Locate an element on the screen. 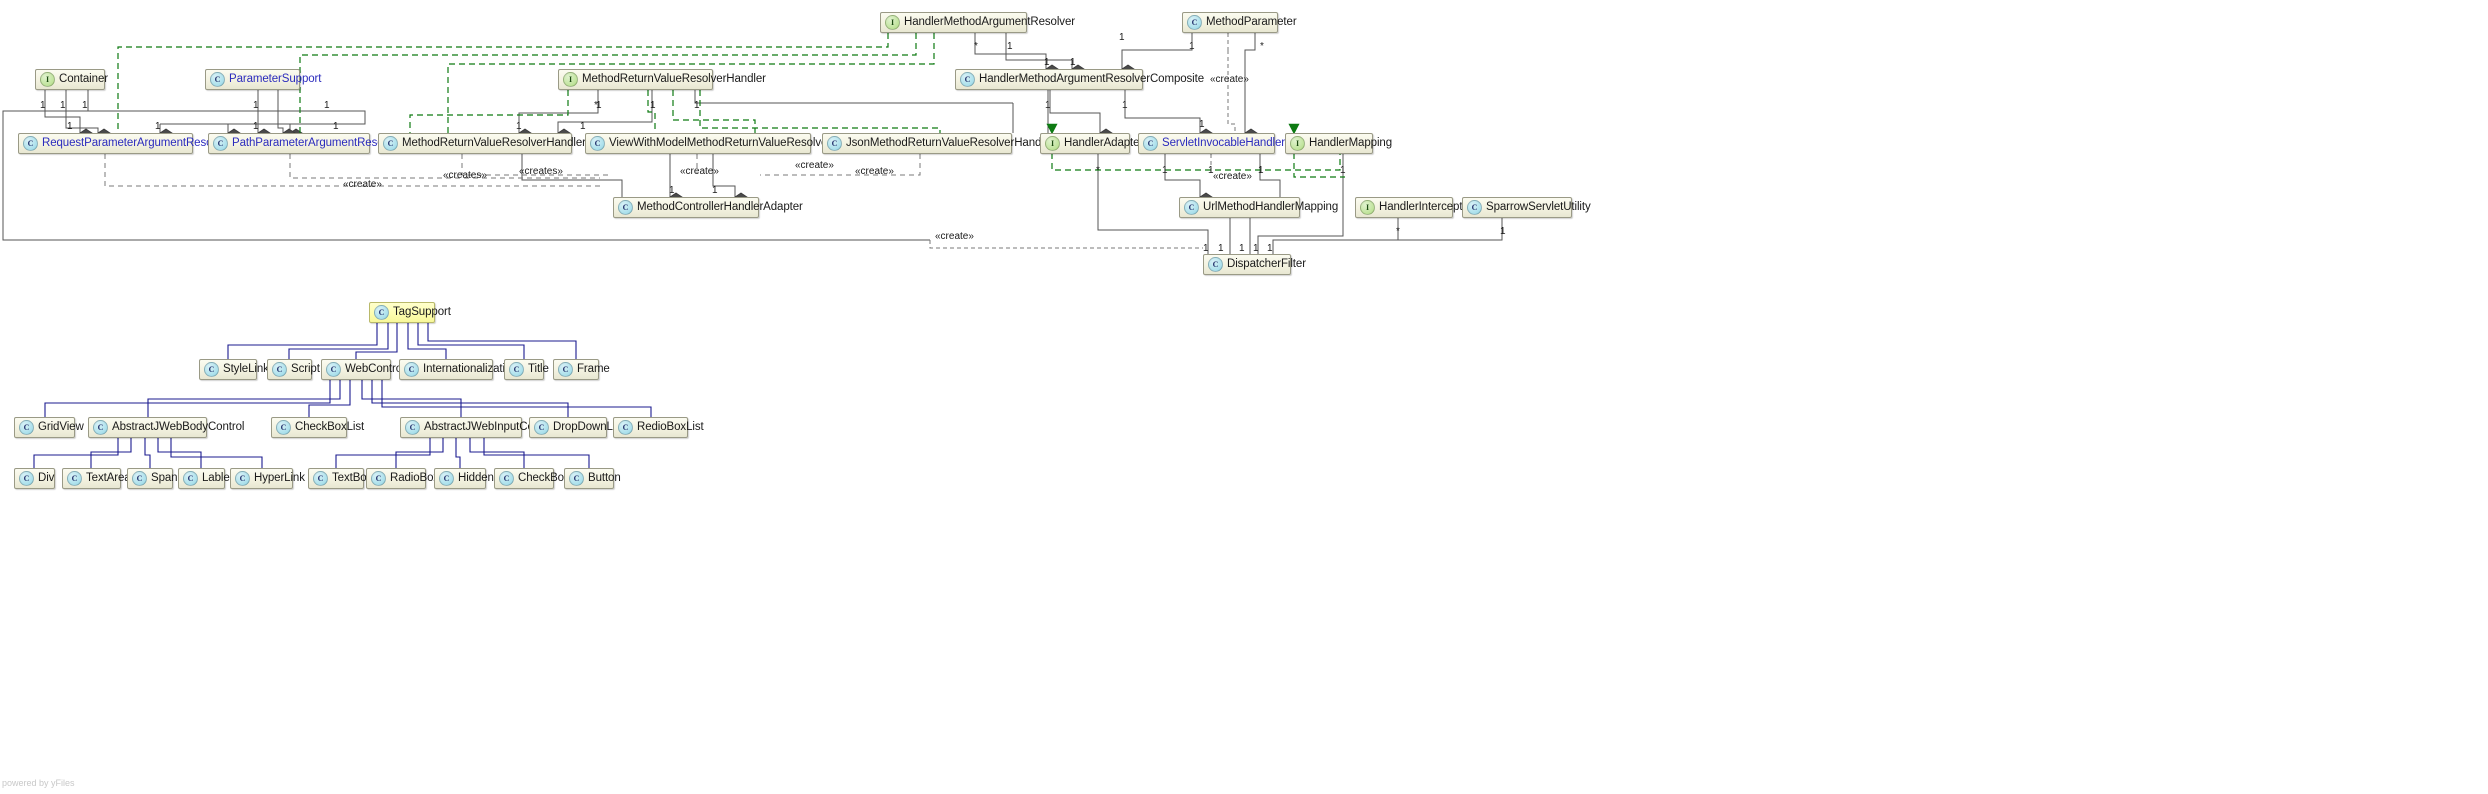 This screenshot has width=2488, height=794. class-node-textarea: C TextArea is located at coordinates (96, 478).